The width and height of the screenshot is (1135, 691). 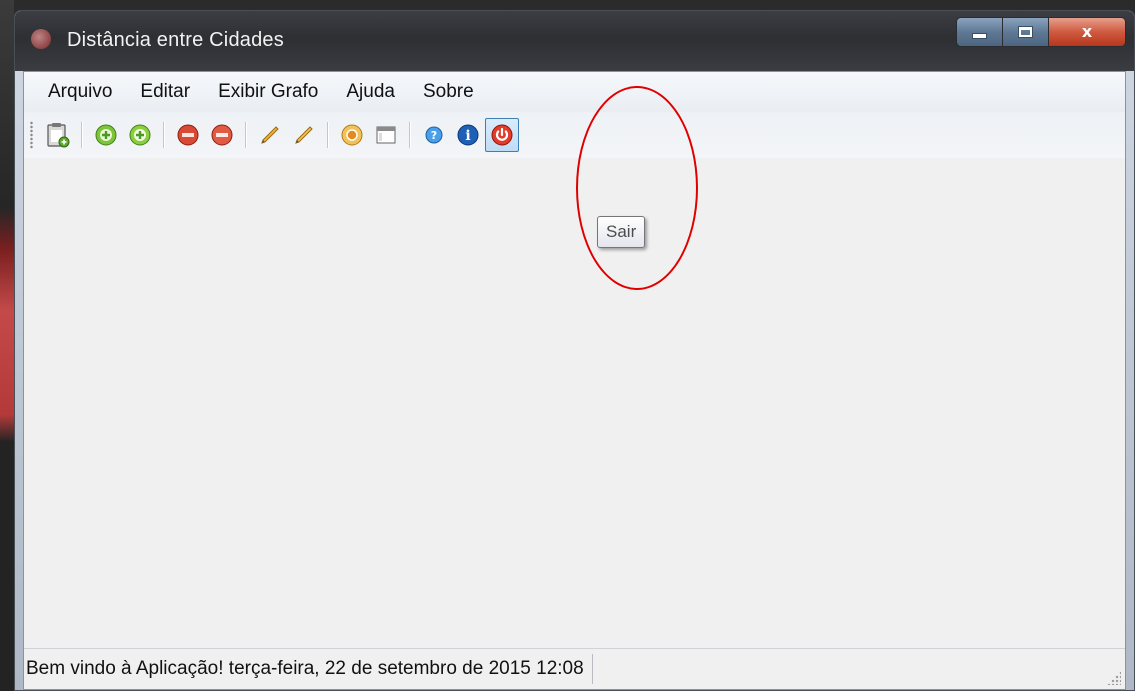 I want to click on pencil-alt-icon, so click(x=304, y=135).